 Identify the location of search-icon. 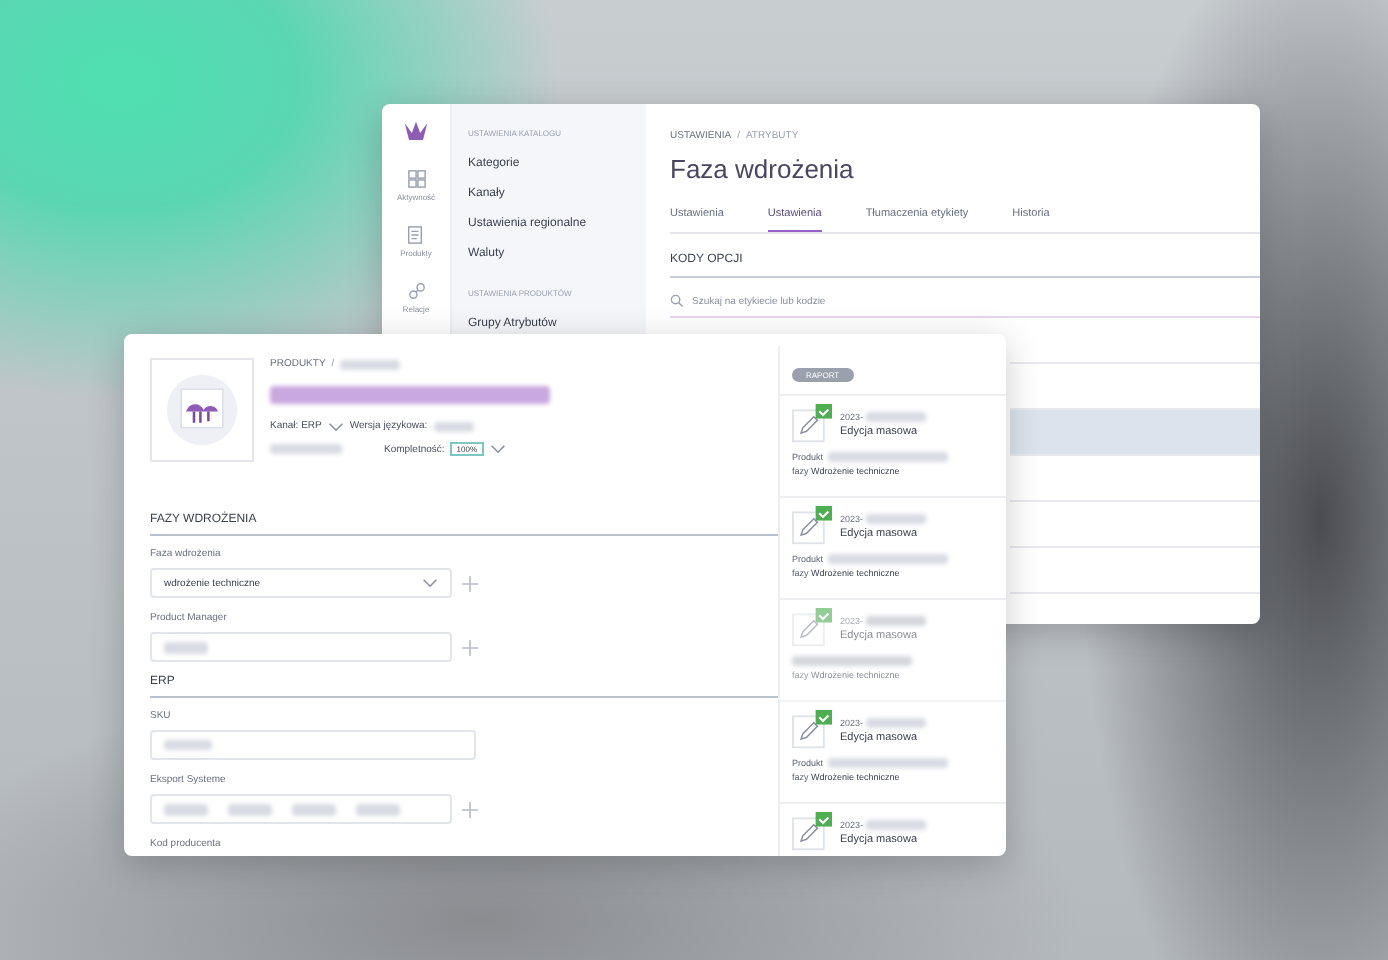
(677, 301).